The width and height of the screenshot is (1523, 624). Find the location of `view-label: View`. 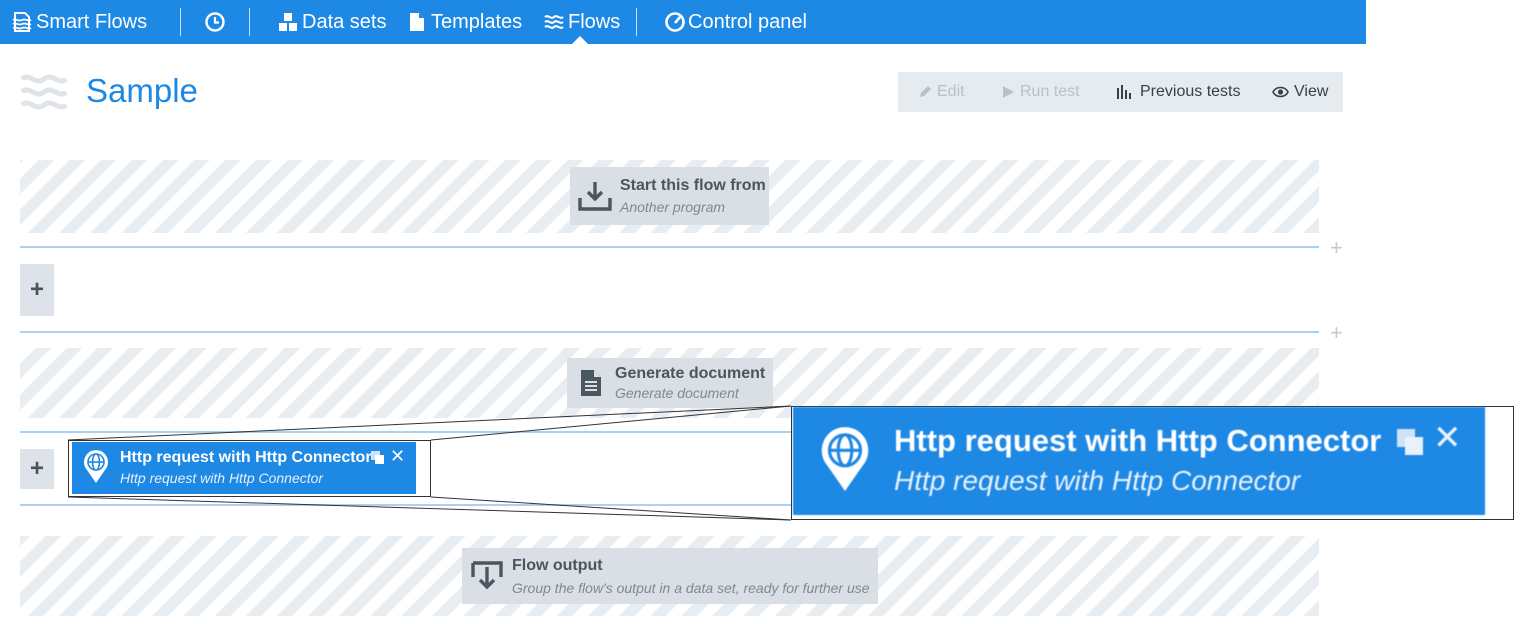

view-label: View is located at coordinates (1311, 91).